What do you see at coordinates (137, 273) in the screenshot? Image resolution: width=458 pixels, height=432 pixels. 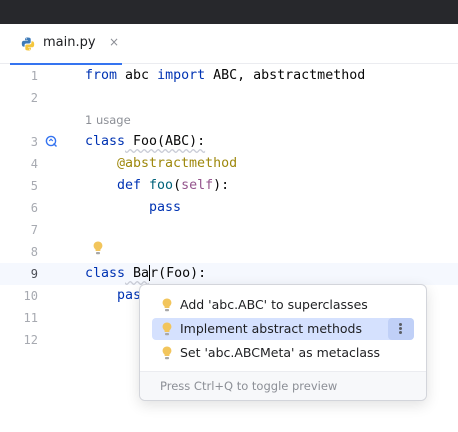 I see `class-bar-name-start: Ba` at bounding box center [137, 273].